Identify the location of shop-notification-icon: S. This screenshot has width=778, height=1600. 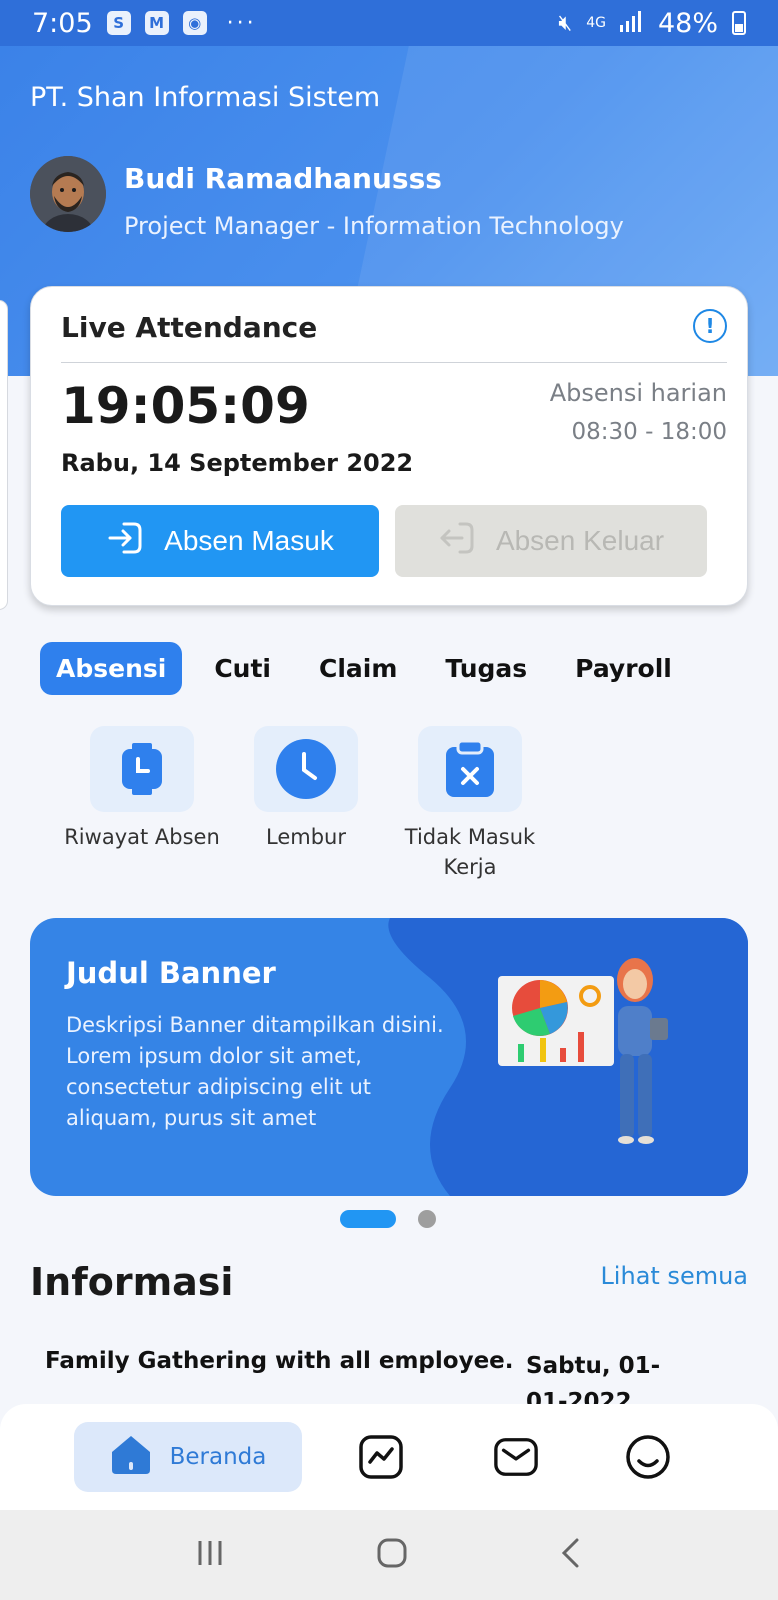
(118, 23).